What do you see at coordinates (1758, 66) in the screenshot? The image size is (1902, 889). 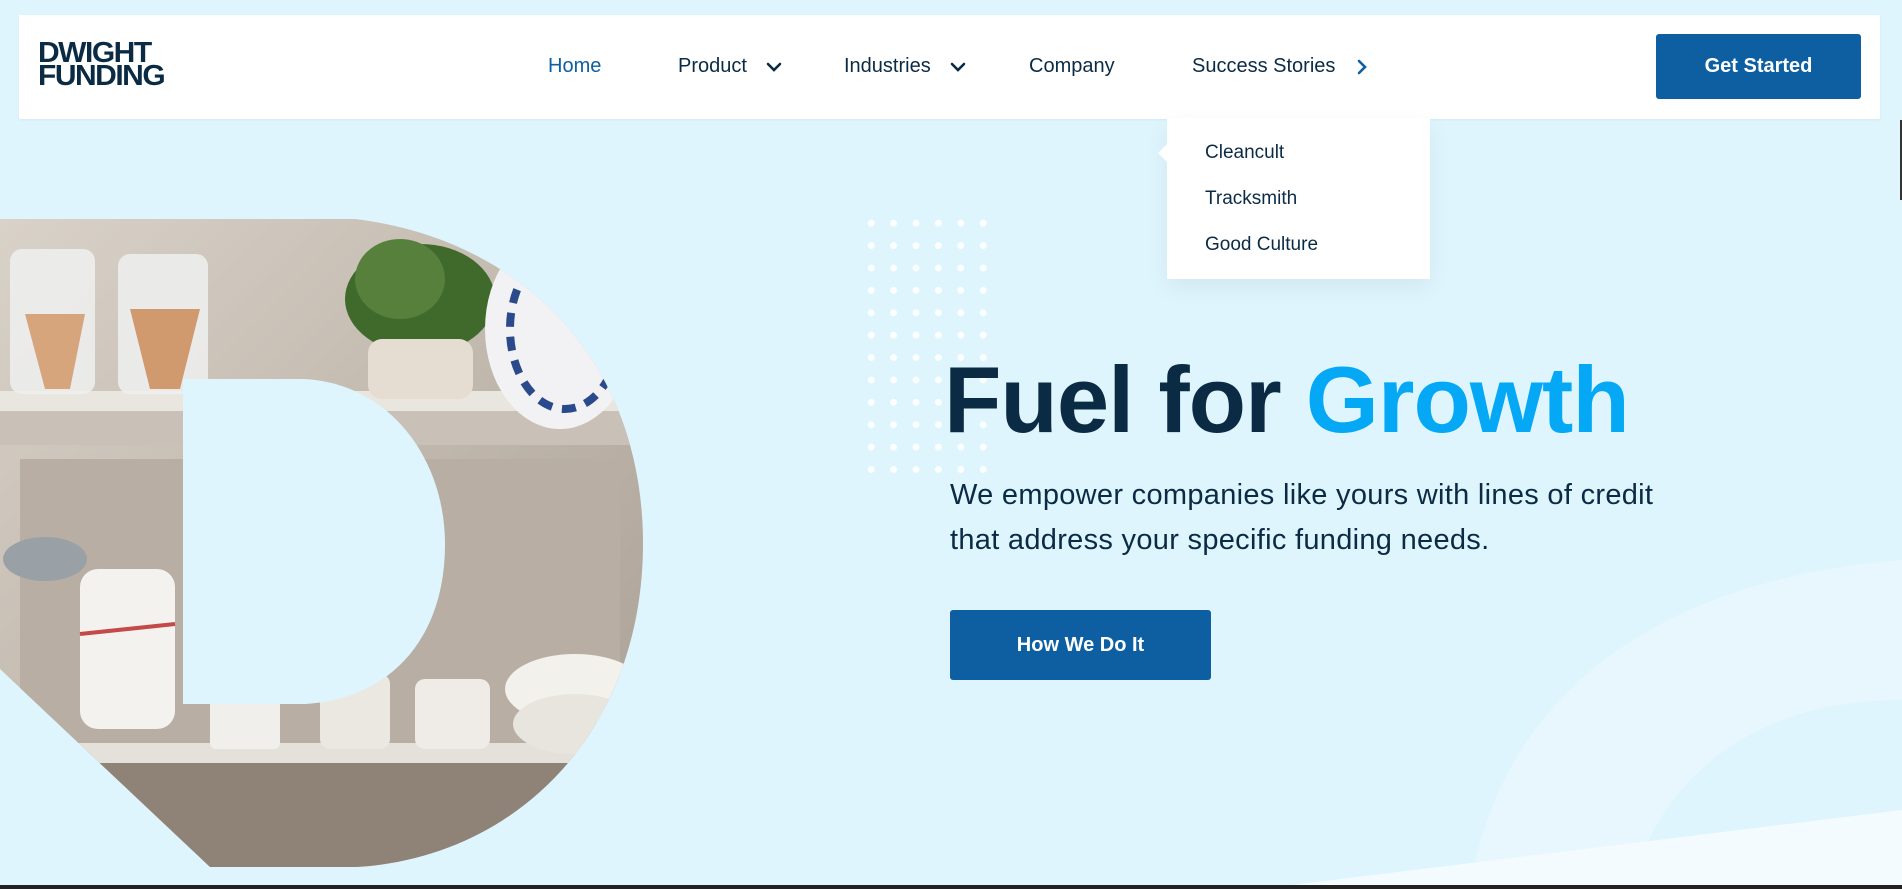 I see `get-started-button: Get Started` at bounding box center [1758, 66].